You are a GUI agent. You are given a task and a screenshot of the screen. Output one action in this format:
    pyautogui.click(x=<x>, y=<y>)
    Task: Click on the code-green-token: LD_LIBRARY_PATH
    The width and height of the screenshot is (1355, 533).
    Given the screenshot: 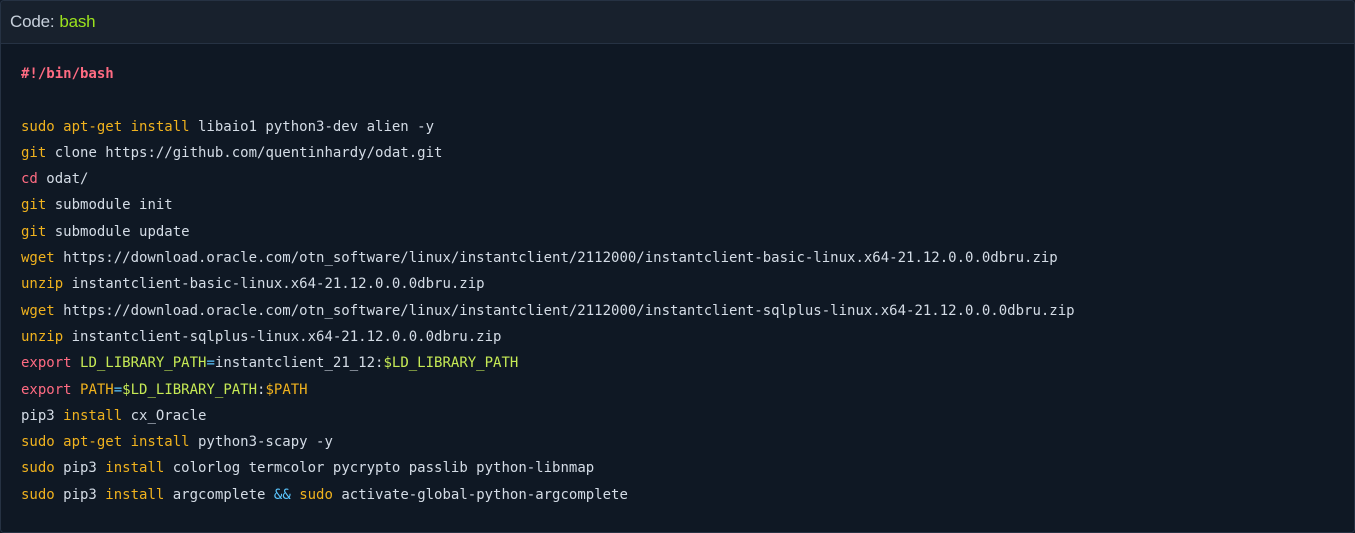 What is the action you would take?
    pyautogui.click(x=143, y=363)
    